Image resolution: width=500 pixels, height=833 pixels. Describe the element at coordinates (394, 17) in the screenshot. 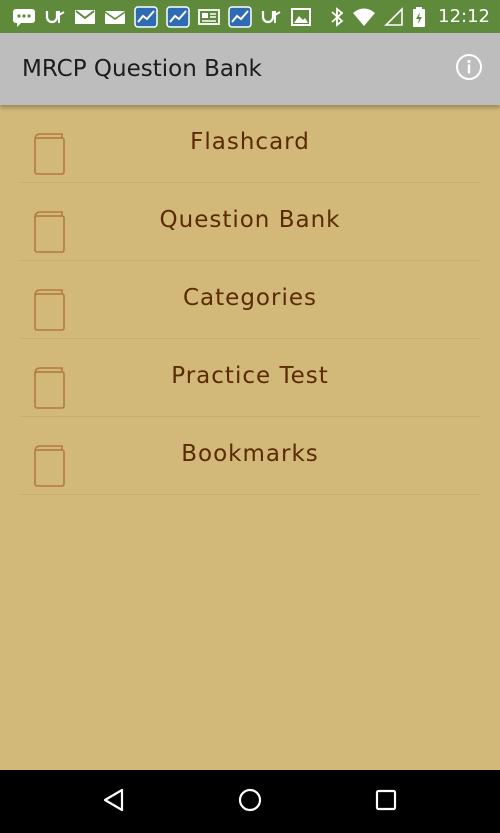

I see `cellular-signal-icon` at that location.